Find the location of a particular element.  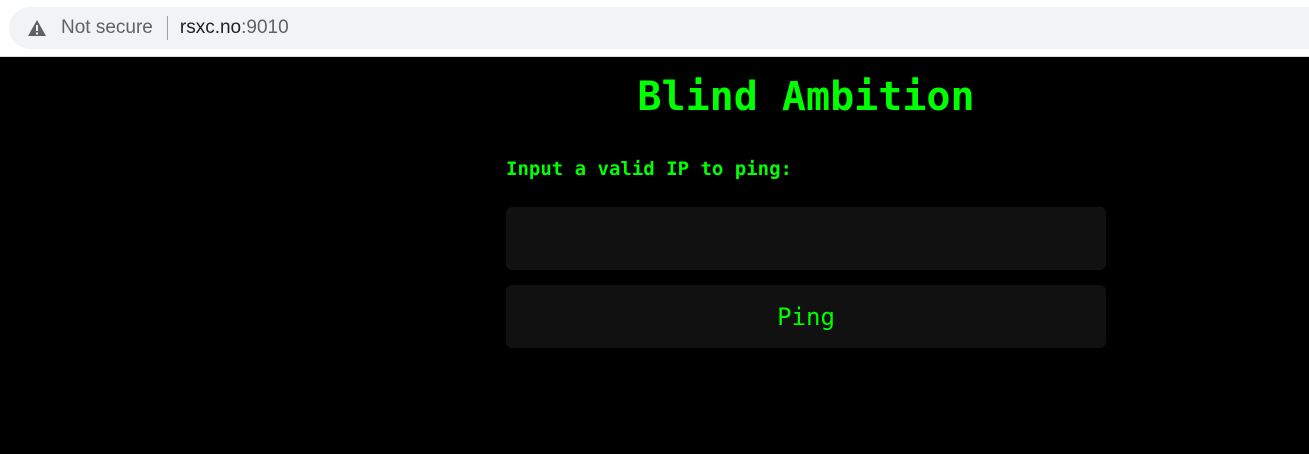

ping-button: Ping is located at coordinates (806, 316).